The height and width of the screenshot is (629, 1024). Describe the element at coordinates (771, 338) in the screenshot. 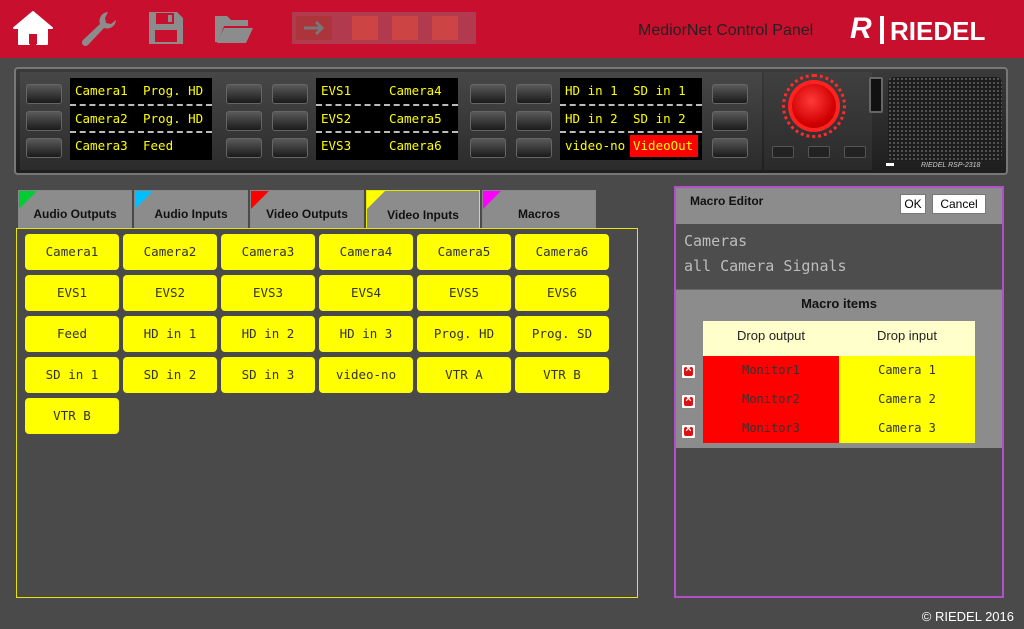

I see `drop-output-header: Drop output` at that location.